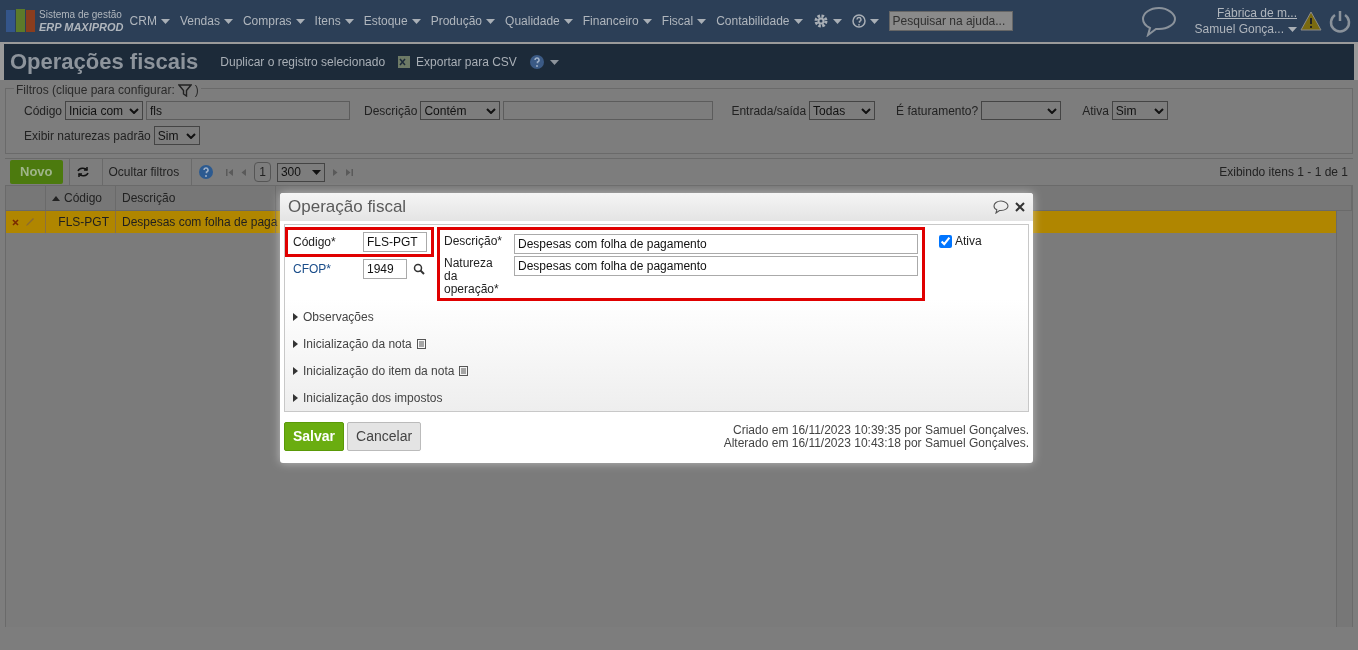 The width and height of the screenshot is (1358, 650). What do you see at coordinates (937, 111) in the screenshot?
I see `filter-label: É faturamento?` at bounding box center [937, 111].